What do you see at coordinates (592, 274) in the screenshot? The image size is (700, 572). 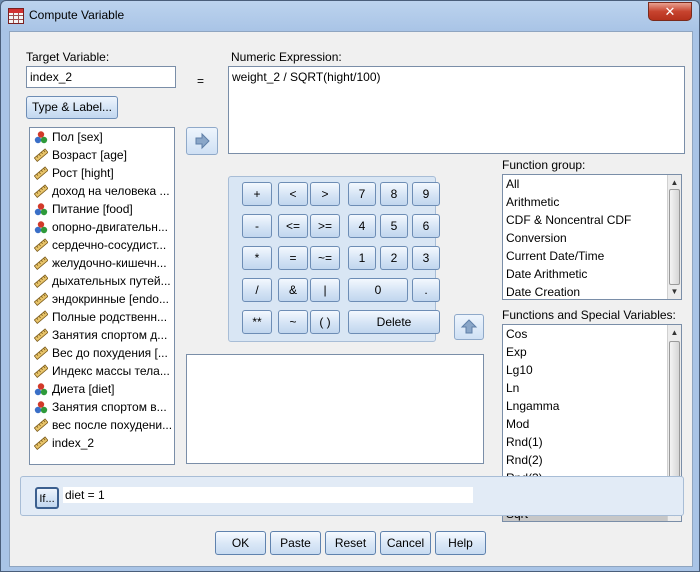 I see `function-group-item: Date Arithmetic` at bounding box center [592, 274].